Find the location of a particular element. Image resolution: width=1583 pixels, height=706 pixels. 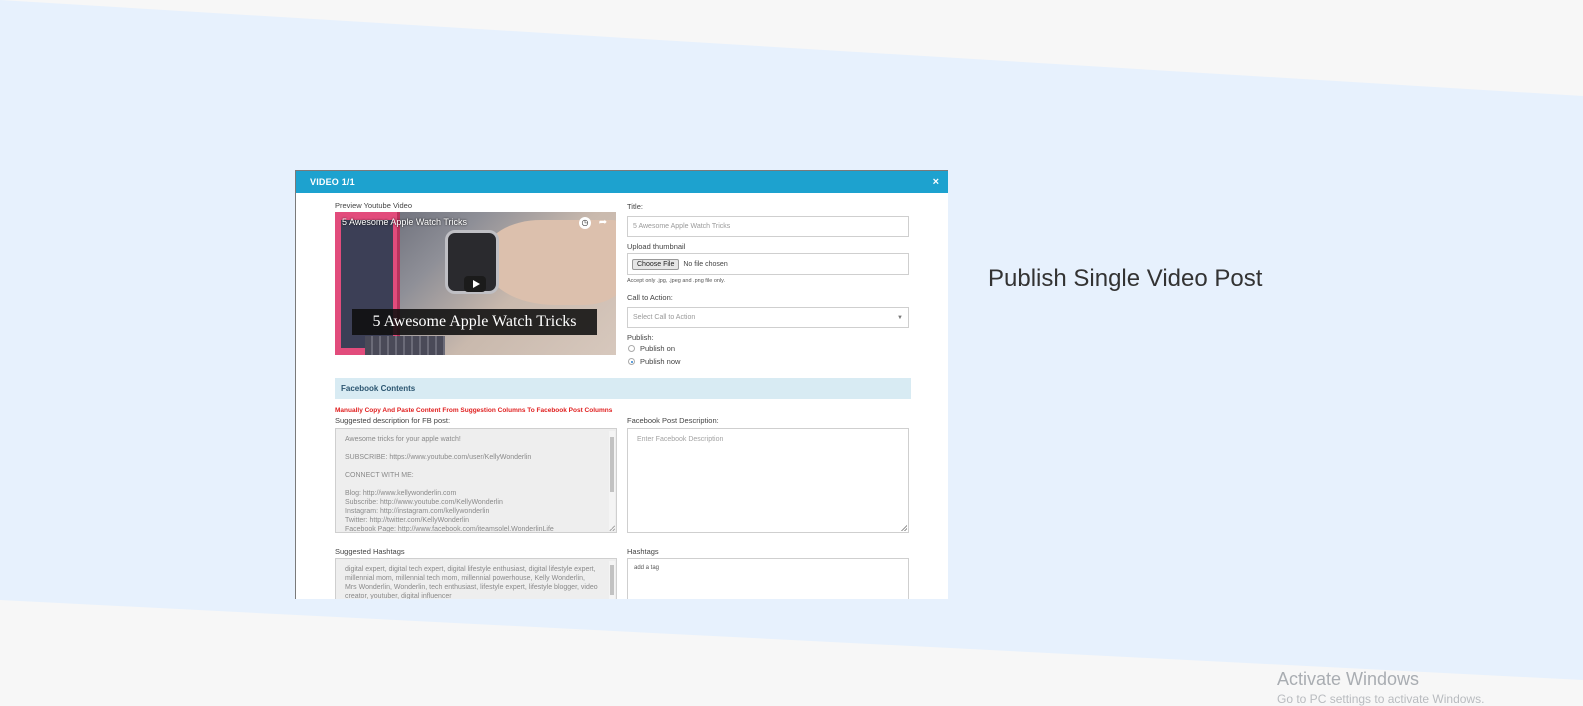

fb-description-placeholder: Enter Facebook Description is located at coordinates (680, 439).